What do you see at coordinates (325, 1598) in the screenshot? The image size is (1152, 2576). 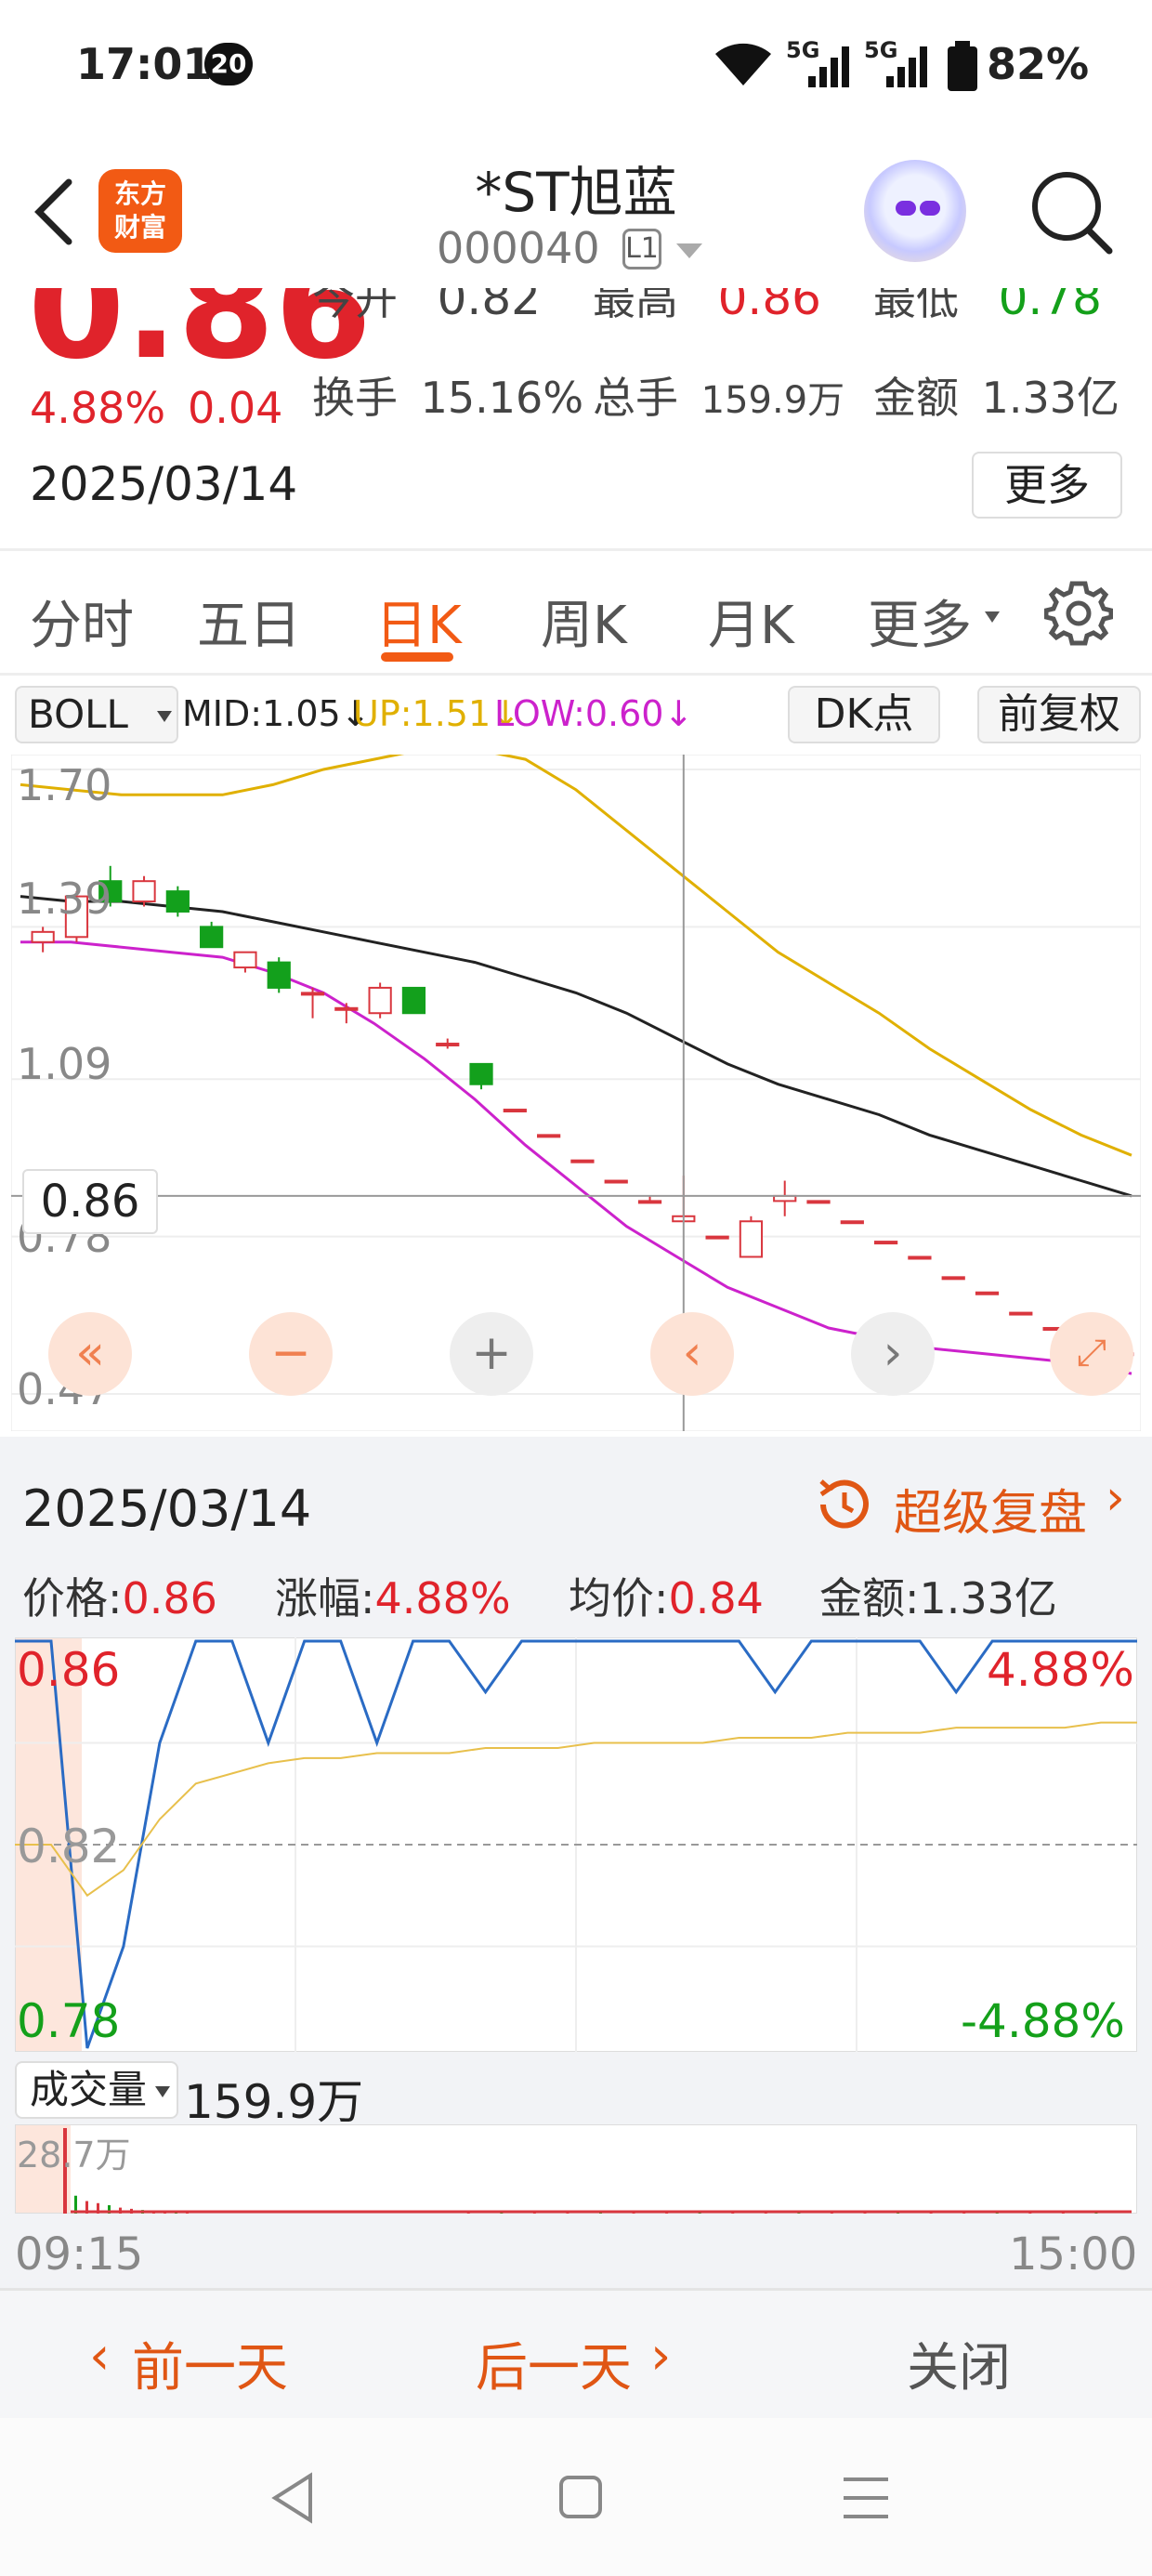 I see `chg-info-label: 涨幅:` at bounding box center [325, 1598].